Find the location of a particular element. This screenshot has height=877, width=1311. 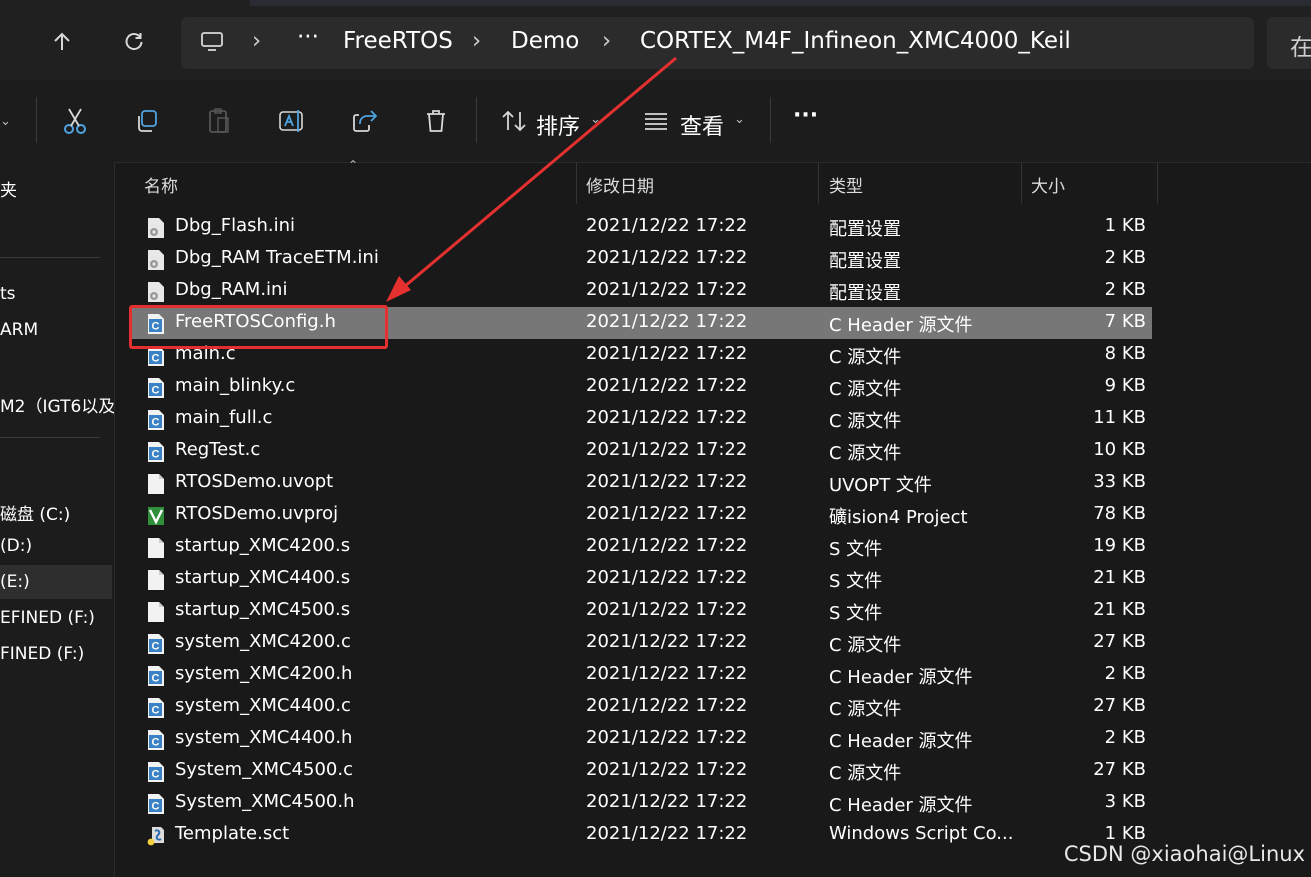

sidebar-item-drive-d: (D:) is located at coordinates (16, 546).